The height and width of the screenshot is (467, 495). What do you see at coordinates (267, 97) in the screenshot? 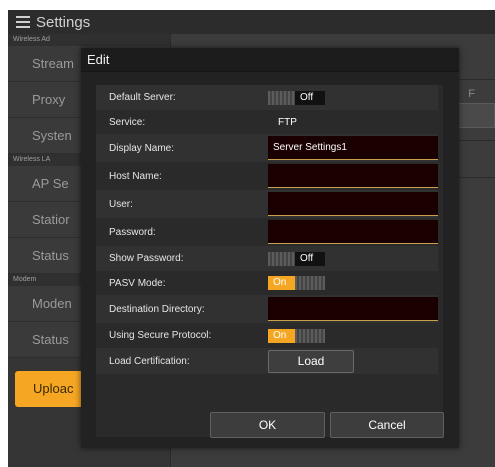
I see `row-default-server: Default Server: Off` at bounding box center [267, 97].